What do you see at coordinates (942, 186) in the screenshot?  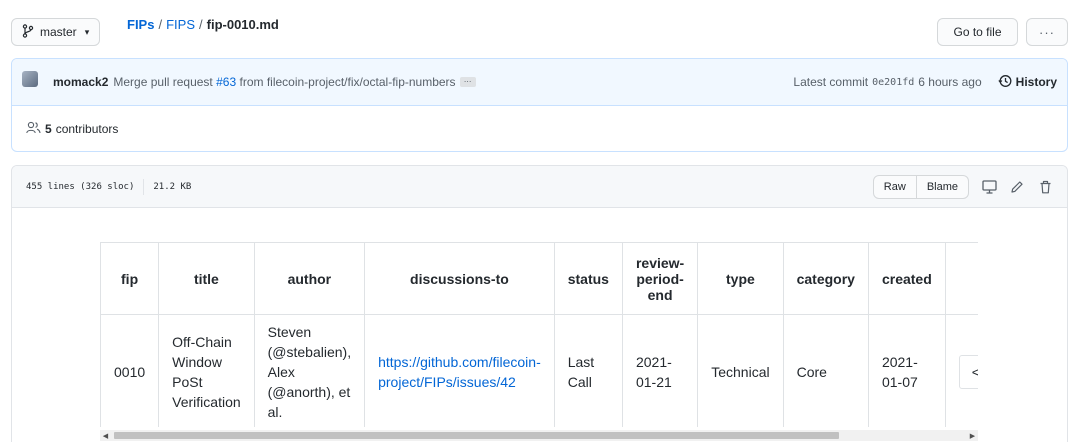 I see `blame-button: Blame` at bounding box center [942, 186].